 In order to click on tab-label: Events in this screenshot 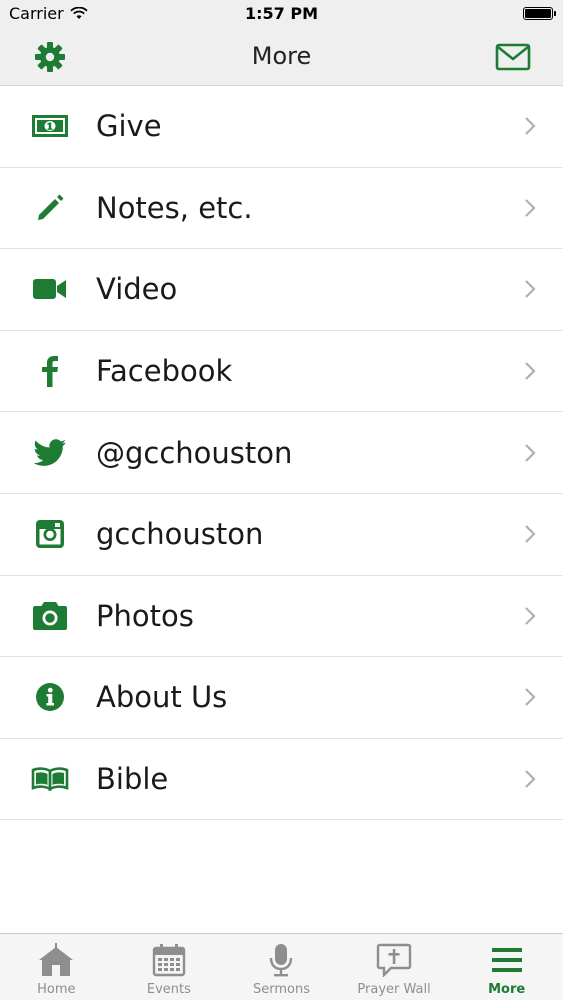, I will do `click(168, 989)`.